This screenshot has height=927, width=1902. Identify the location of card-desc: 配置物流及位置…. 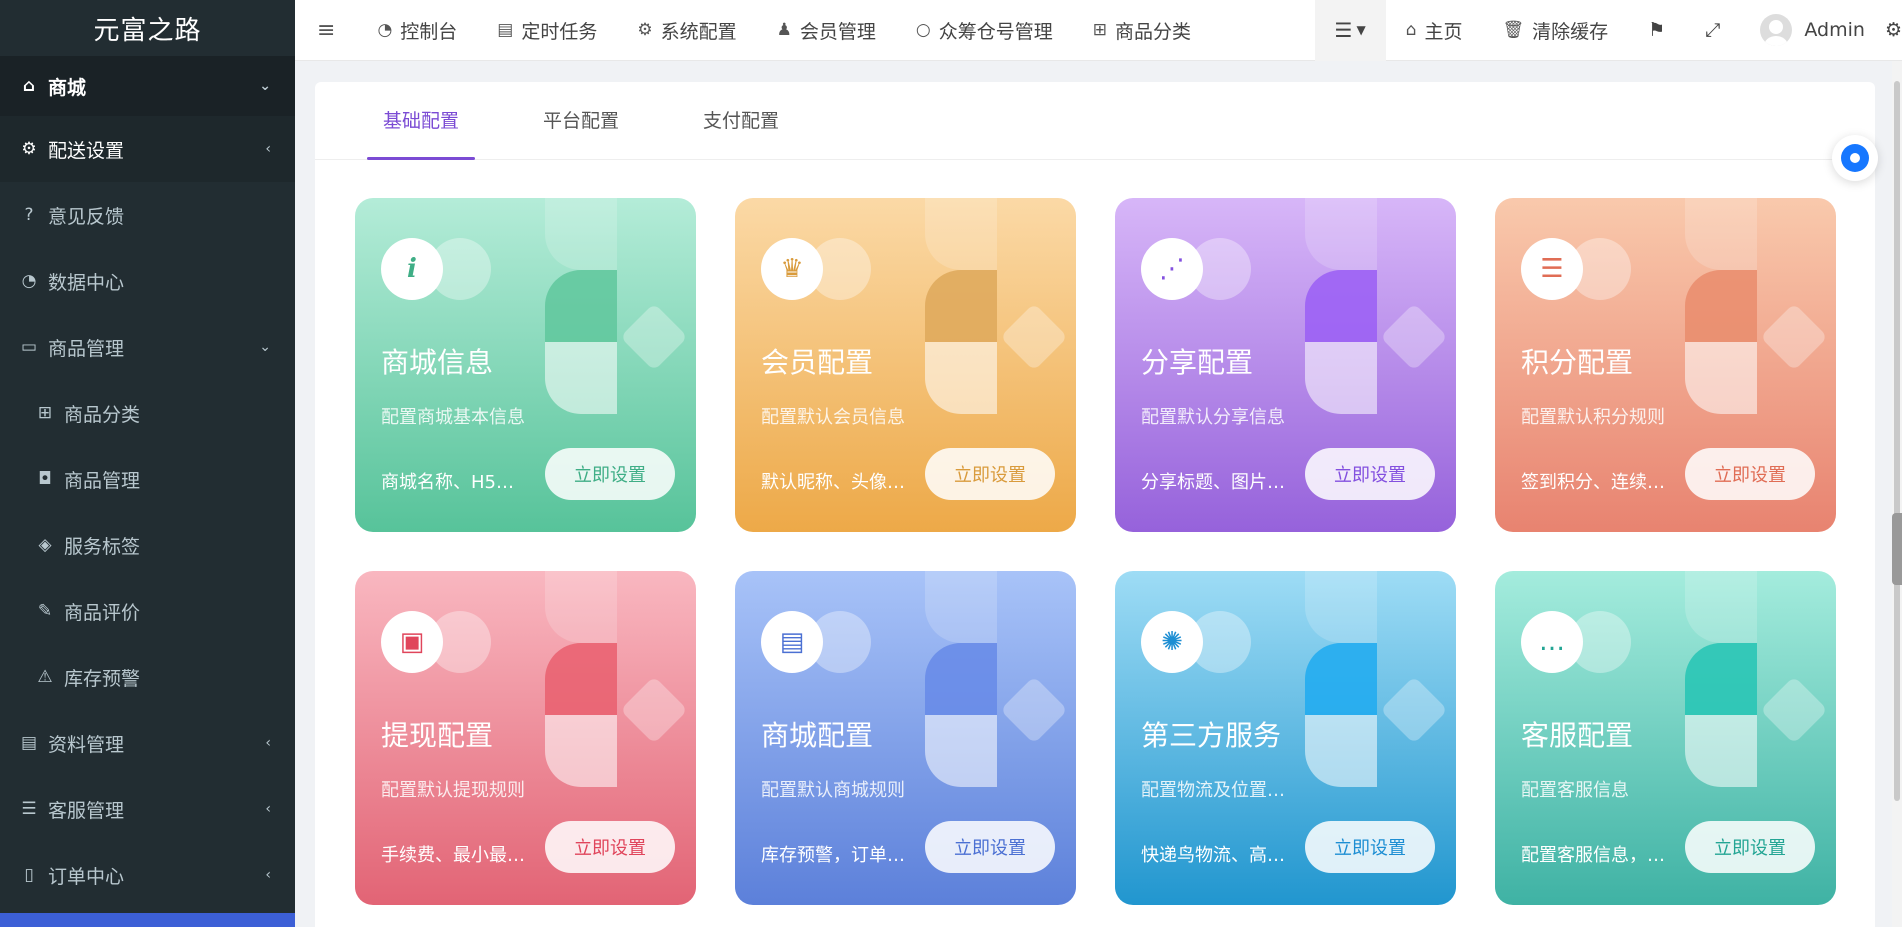
(1213, 790).